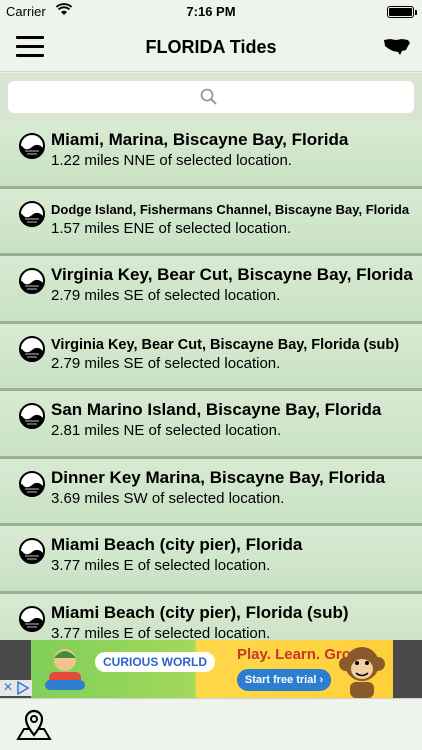  Describe the element at coordinates (208, 96) in the screenshot. I see `search-icon` at that location.